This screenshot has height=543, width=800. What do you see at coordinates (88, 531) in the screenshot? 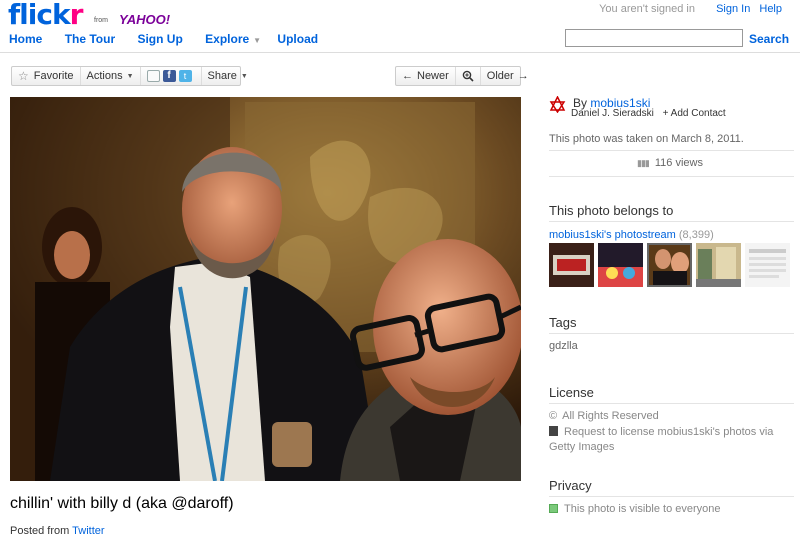
I see `posted-from-twitter-link: Twitter` at bounding box center [88, 531].